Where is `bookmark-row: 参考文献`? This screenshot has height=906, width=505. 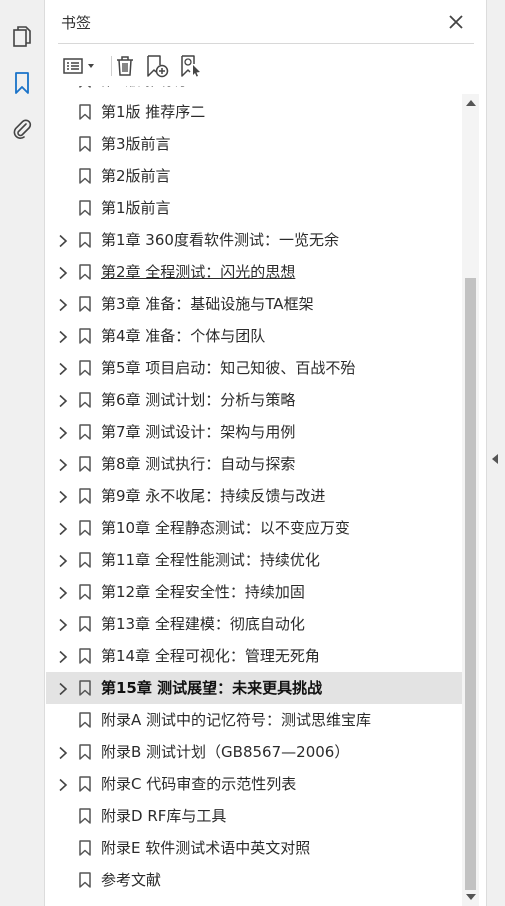
bookmark-row: 参考文献 is located at coordinates (255, 880).